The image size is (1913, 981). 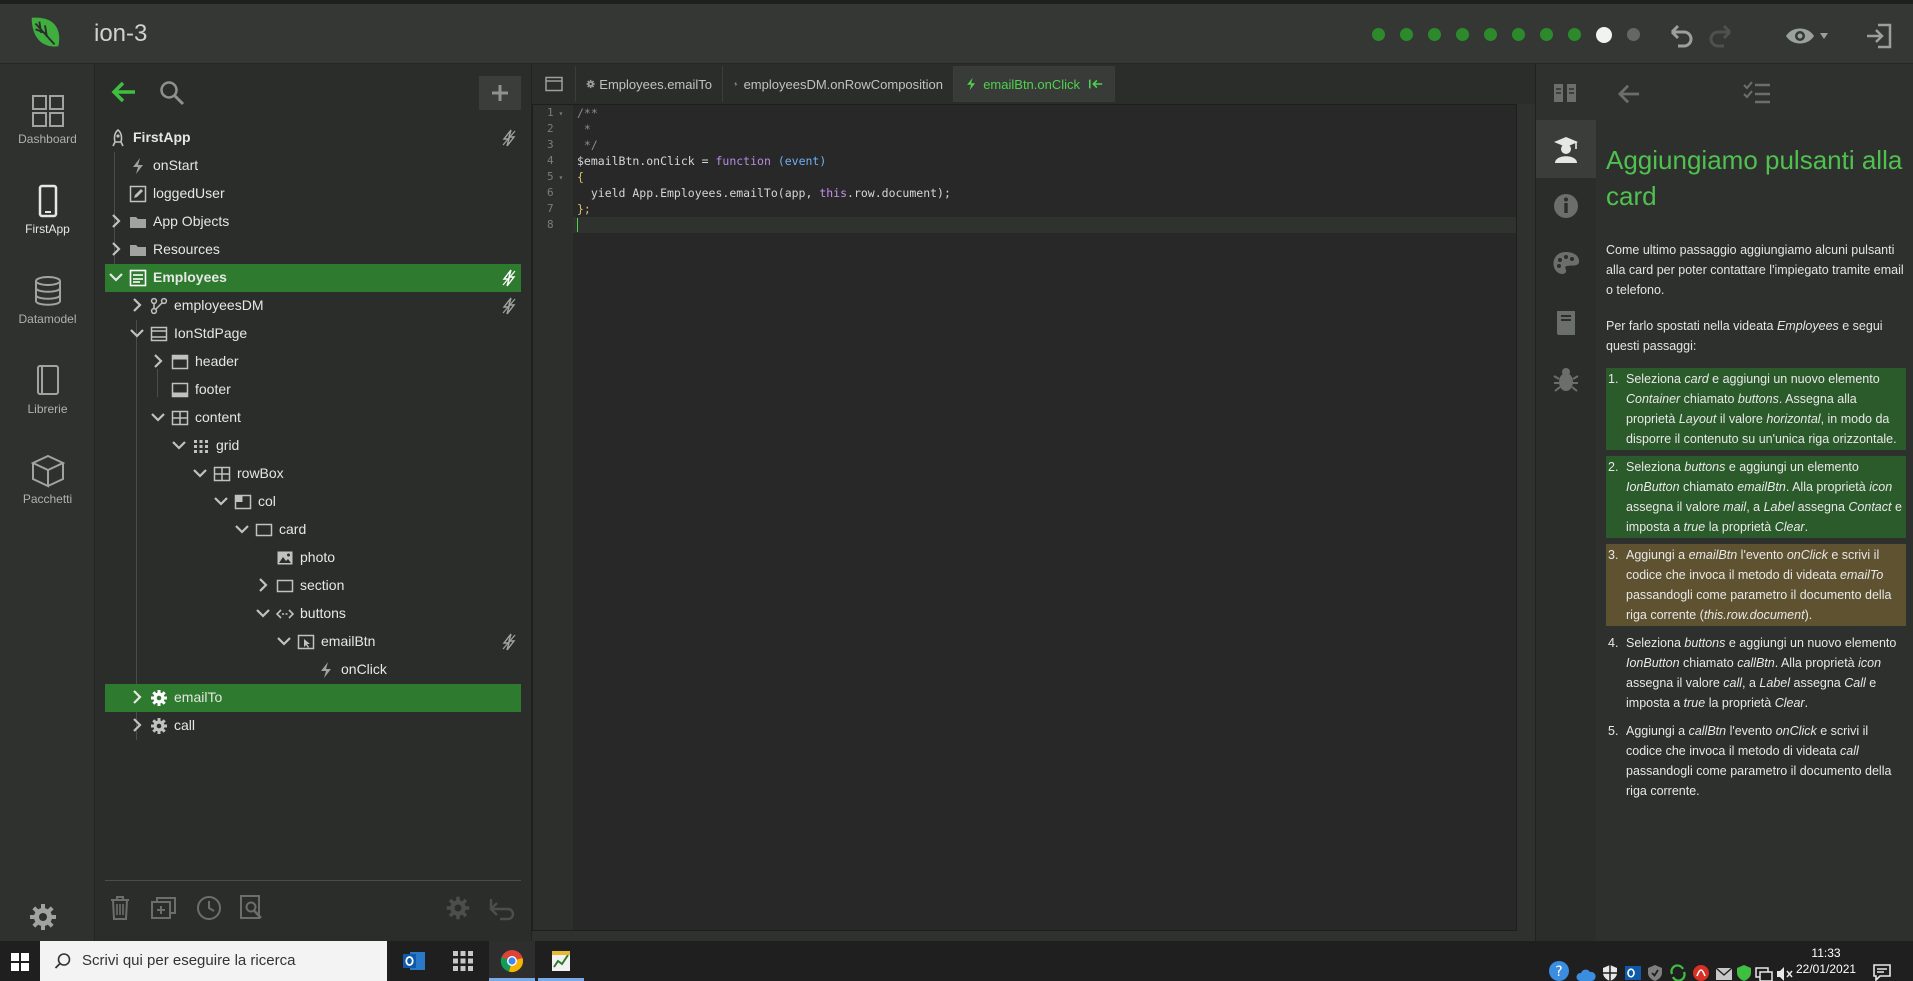 I want to click on tree-node-firstapp: FirstApp, so click(x=313, y=138).